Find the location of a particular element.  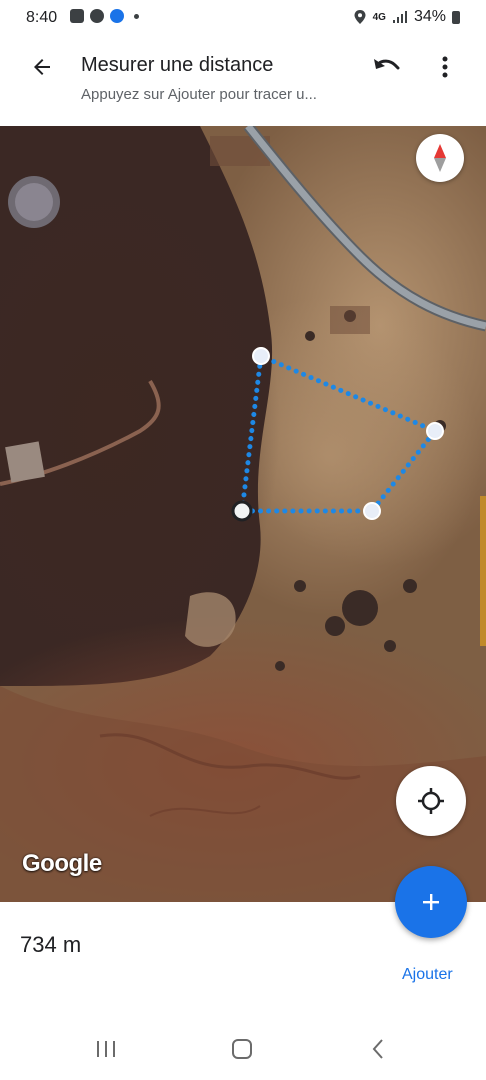

measured-distance: 734 m is located at coordinates (51, 944).